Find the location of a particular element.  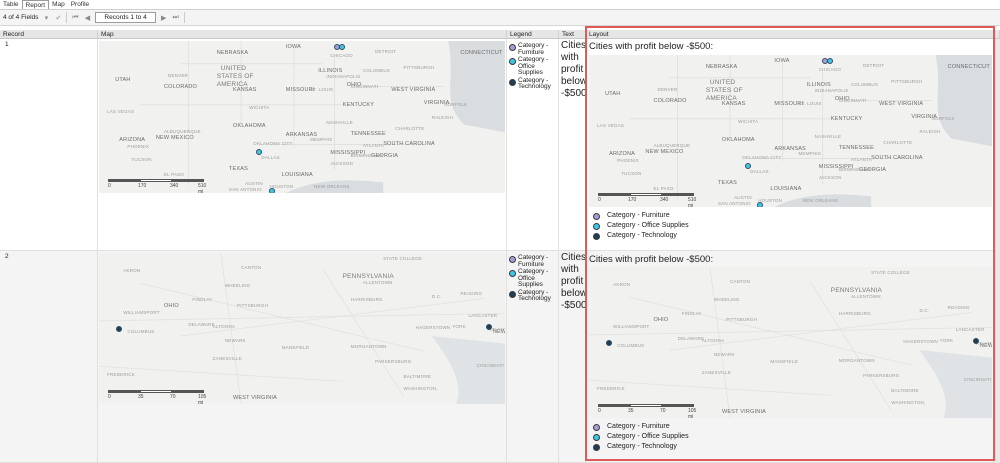

scale-bar-label: 70 is located at coordinates (173, 397).